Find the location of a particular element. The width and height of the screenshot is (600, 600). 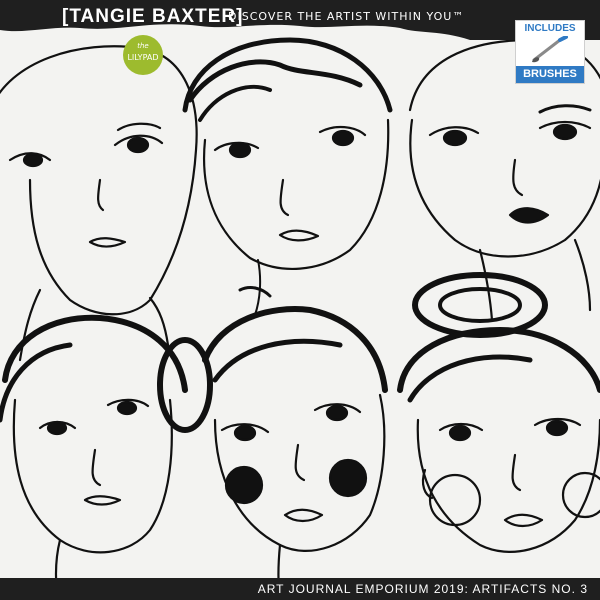

lilypad-small-text: the is located at coordinates (143, 46).